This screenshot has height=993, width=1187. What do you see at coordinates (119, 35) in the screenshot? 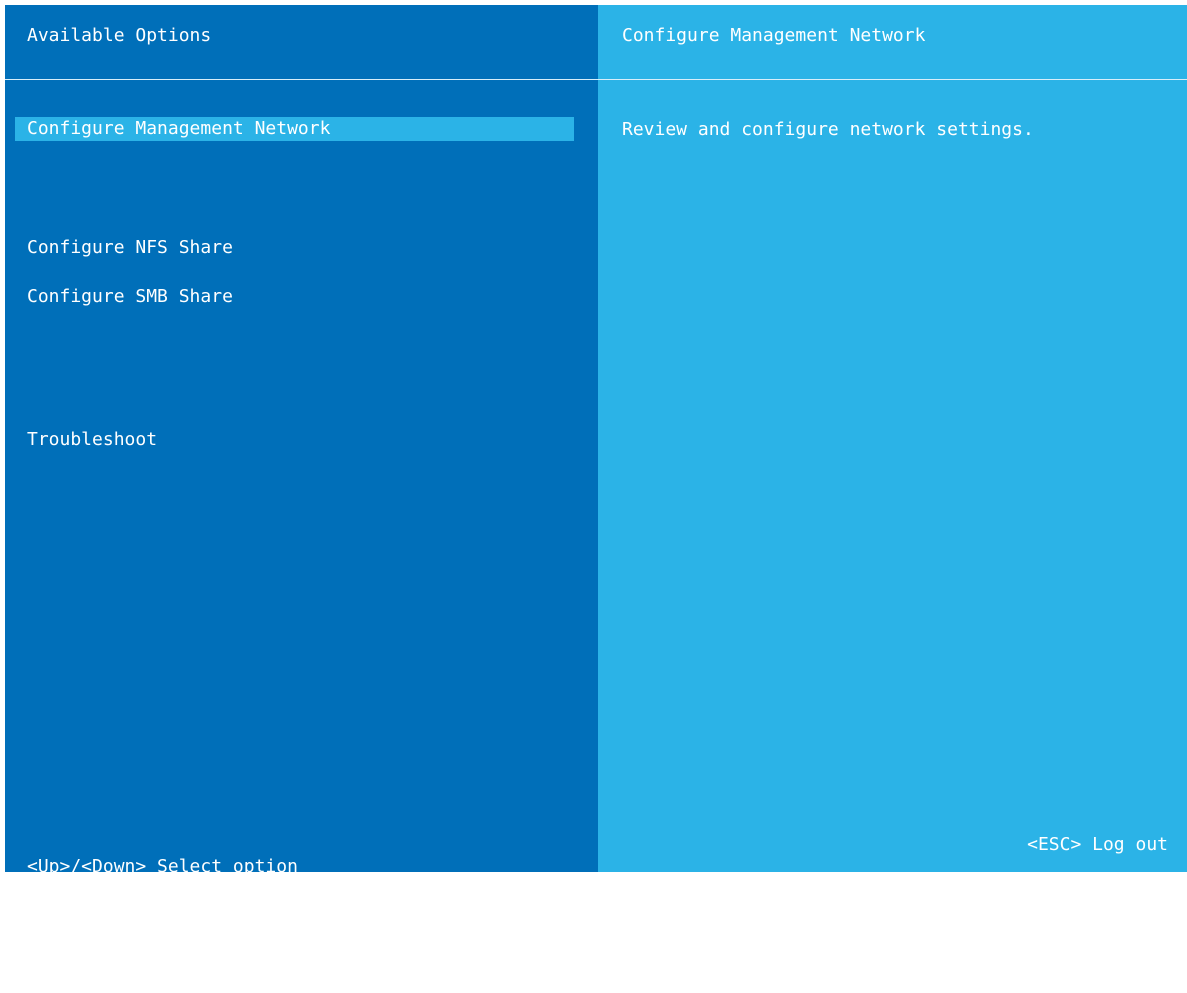
I see `available-options-title: Available Options` at bounding box center [119, 35].